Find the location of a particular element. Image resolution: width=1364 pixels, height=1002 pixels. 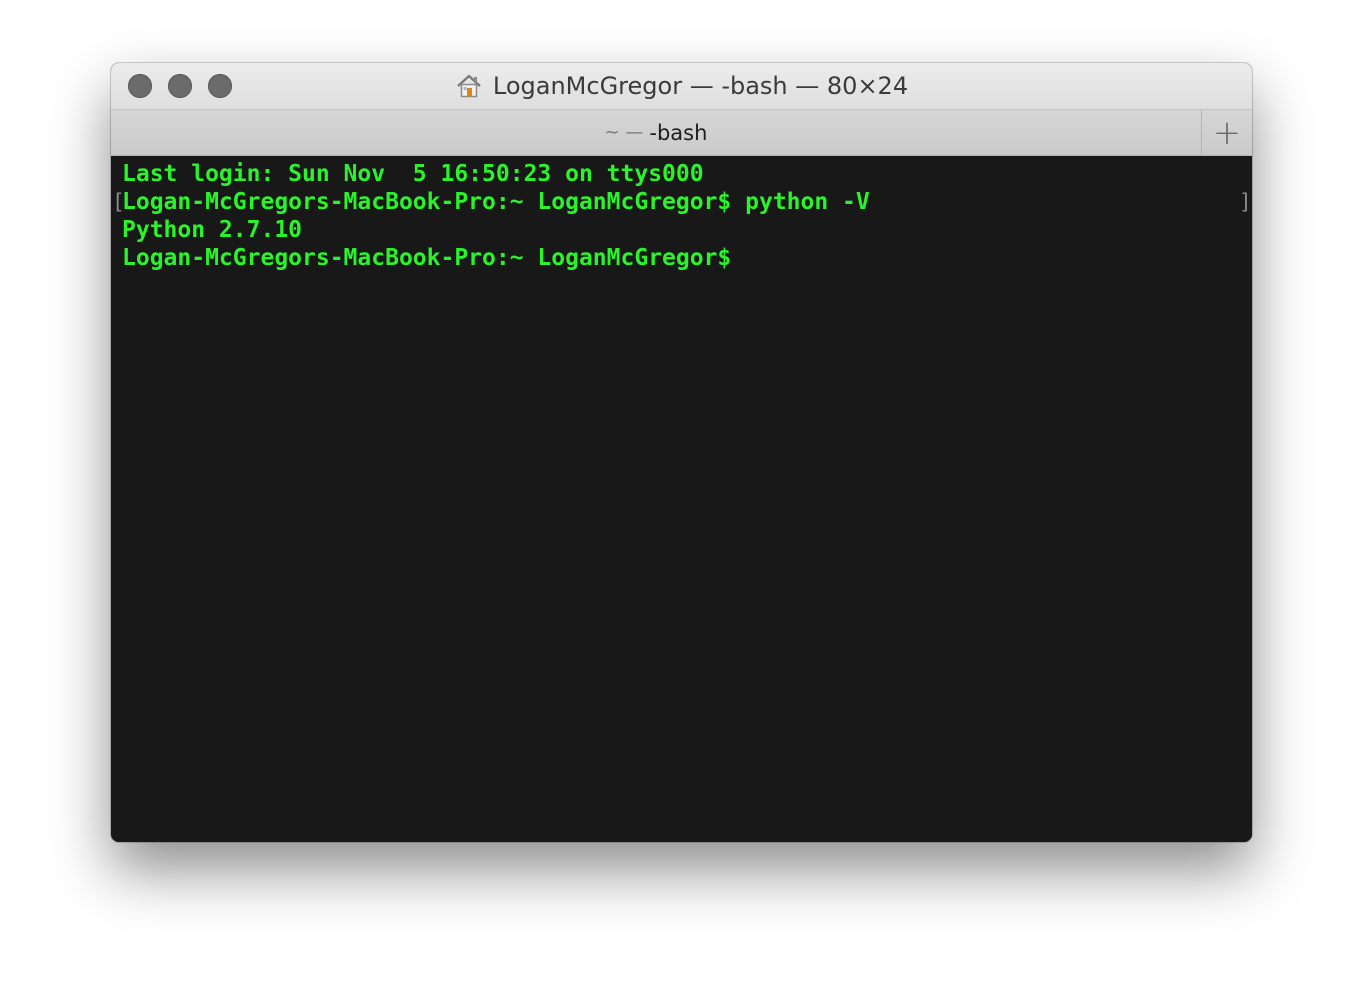

window-title: LoganMcGregor — -bash — 80×24 is located at coordinates (681, 86).